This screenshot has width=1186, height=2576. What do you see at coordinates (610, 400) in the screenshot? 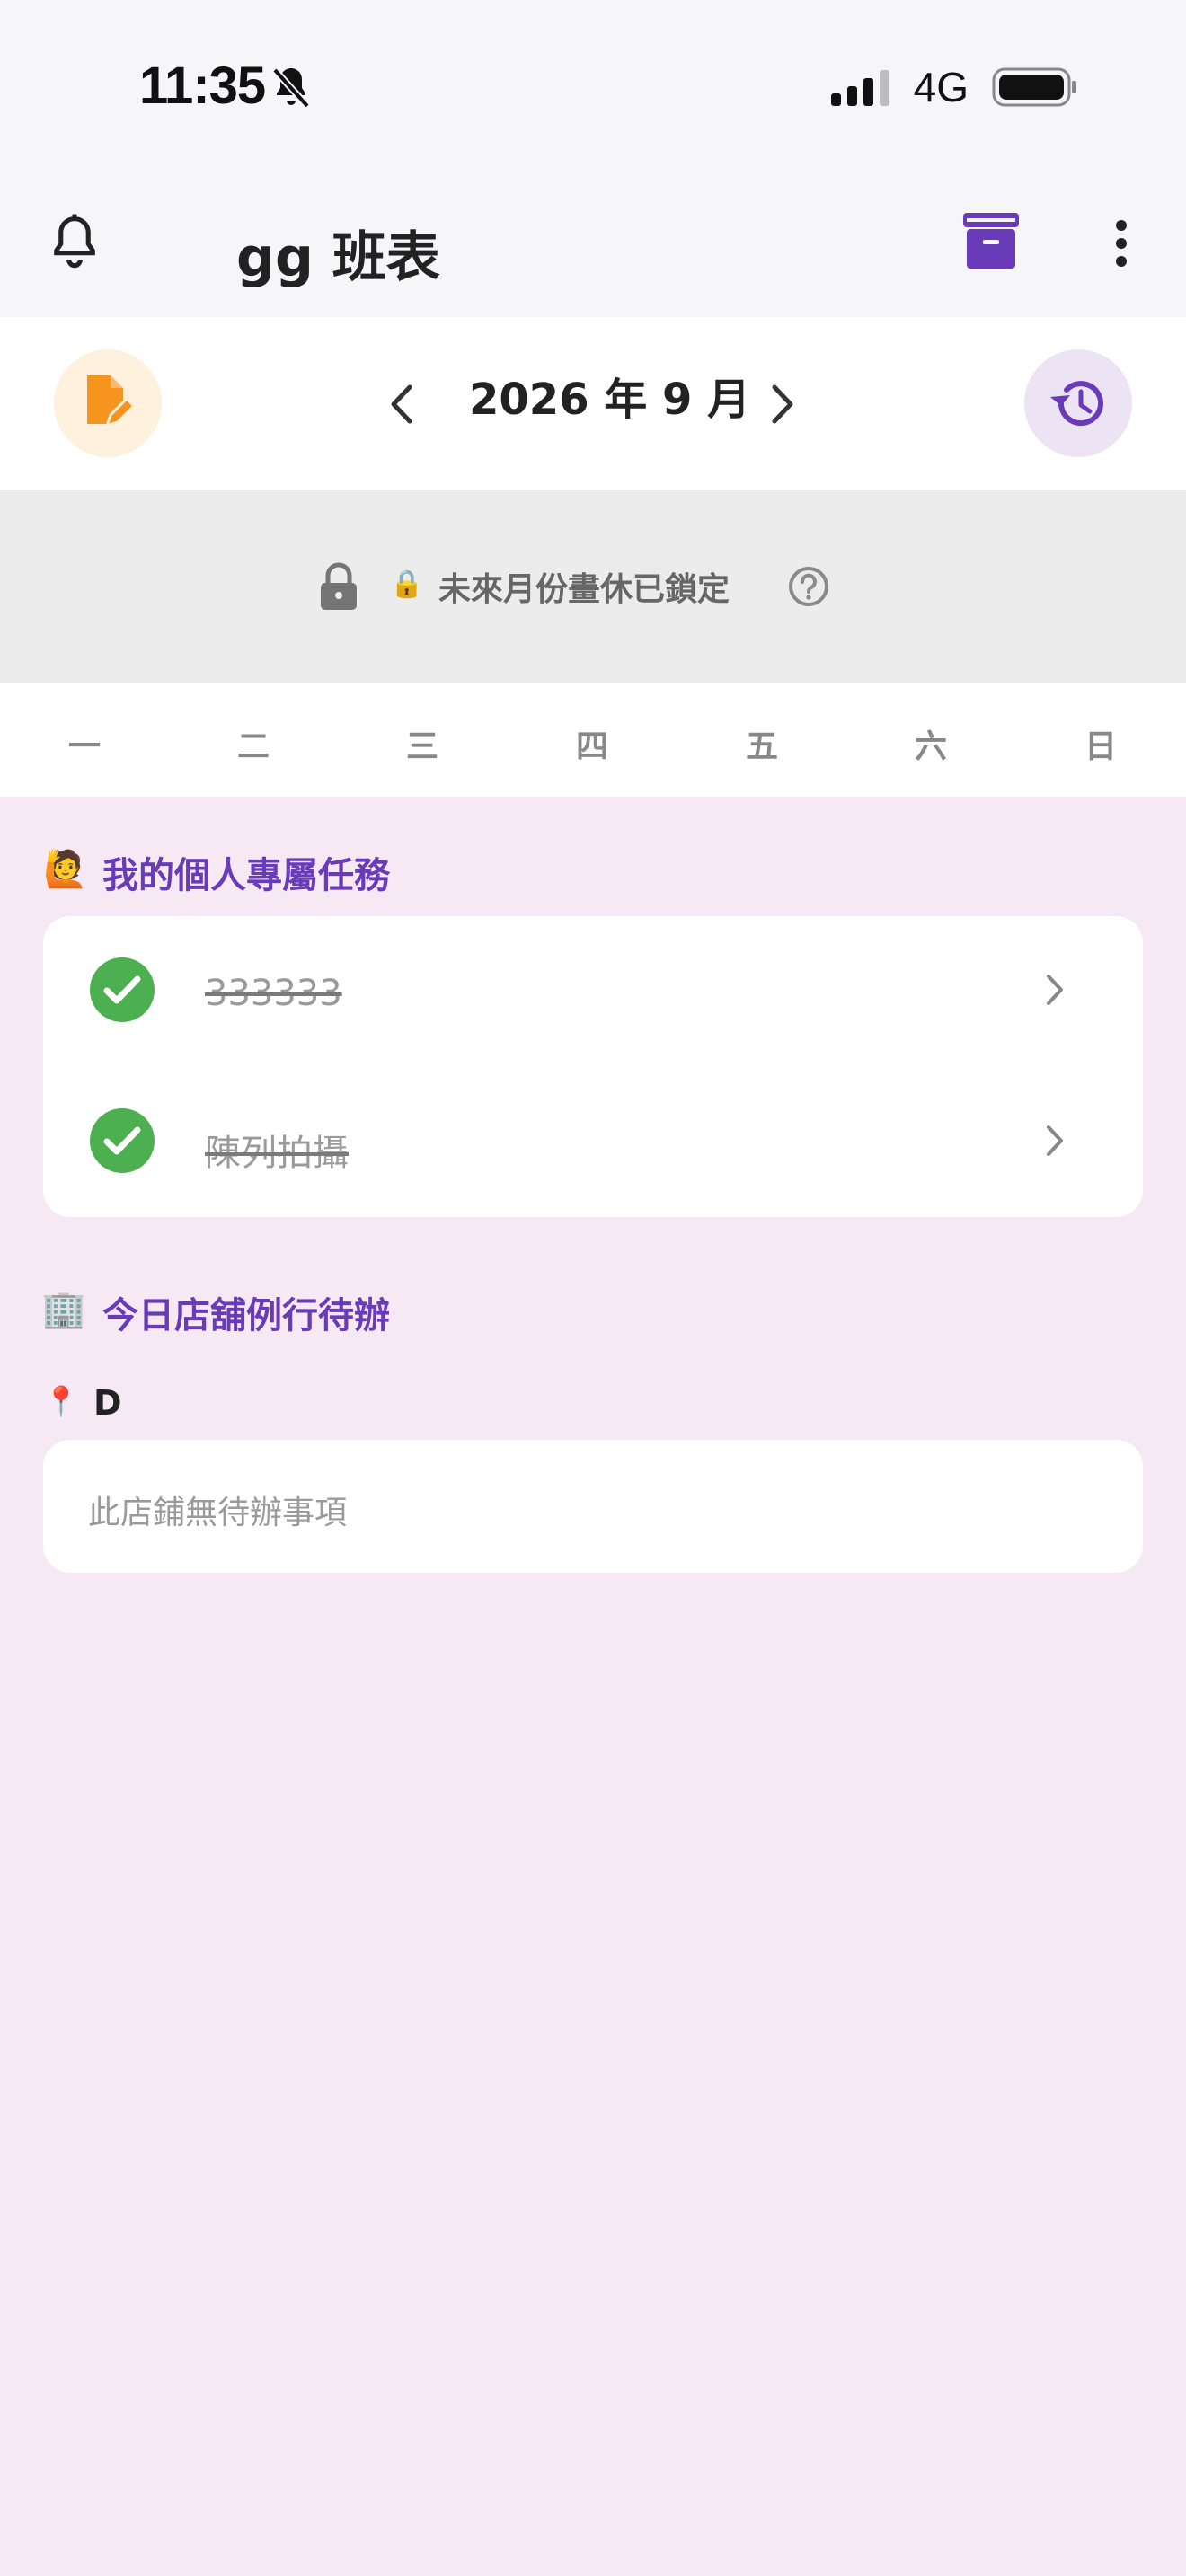
I see `month-title: 2026 年 9 月` at bounding box center [610, 400].